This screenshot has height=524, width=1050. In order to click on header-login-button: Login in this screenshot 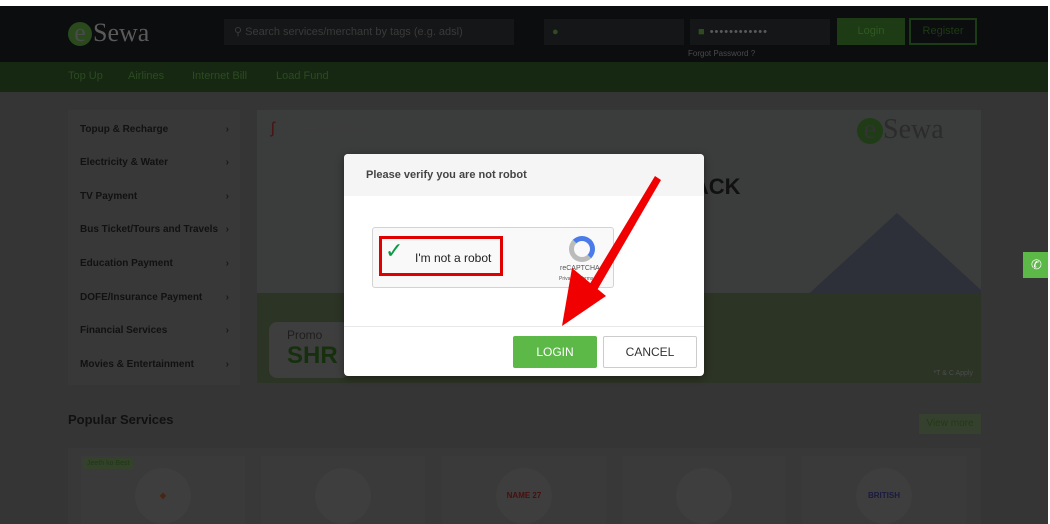, I will do `click(871, 31)`.